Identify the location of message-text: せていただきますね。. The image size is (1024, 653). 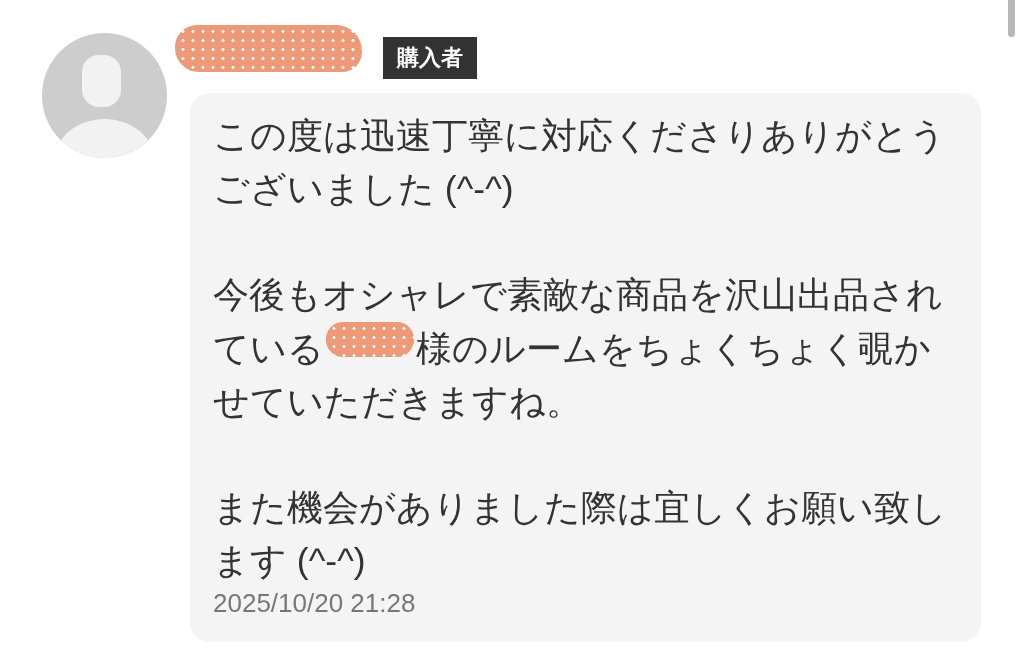
(397, 402).